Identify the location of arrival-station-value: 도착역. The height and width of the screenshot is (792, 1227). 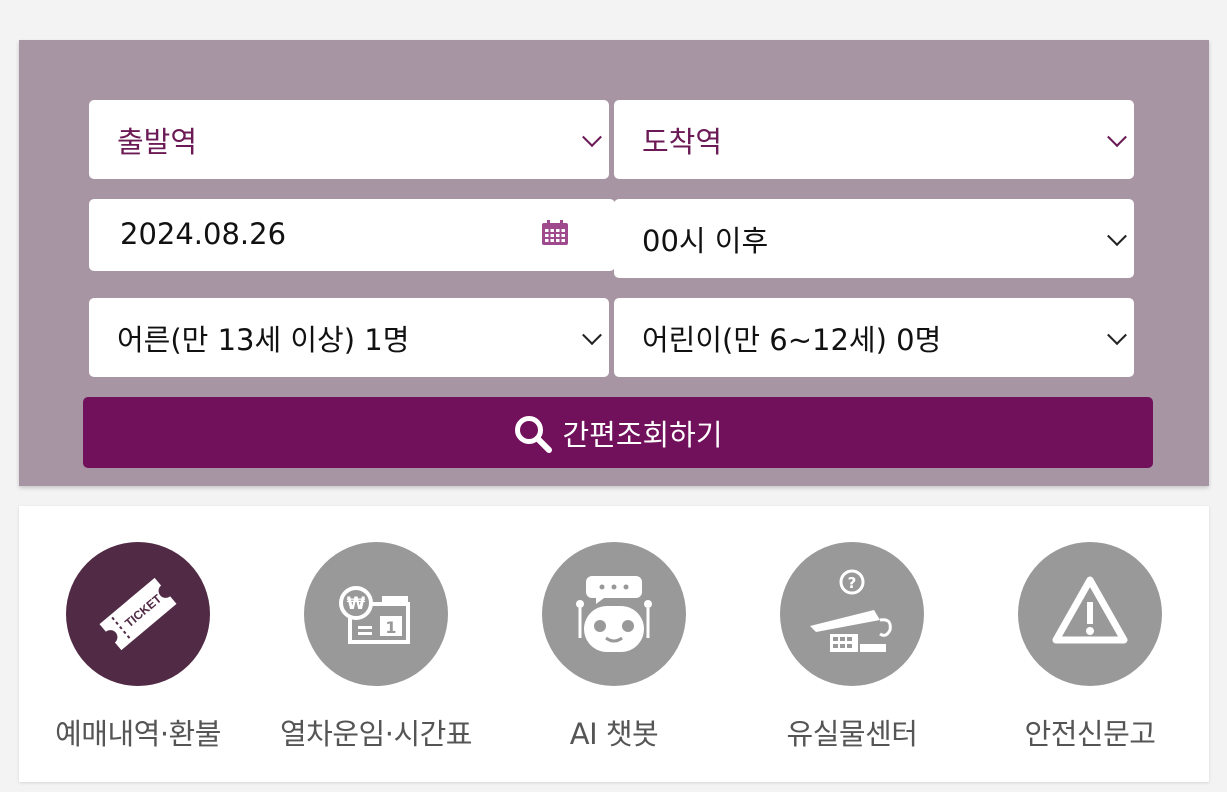
(682, 141).